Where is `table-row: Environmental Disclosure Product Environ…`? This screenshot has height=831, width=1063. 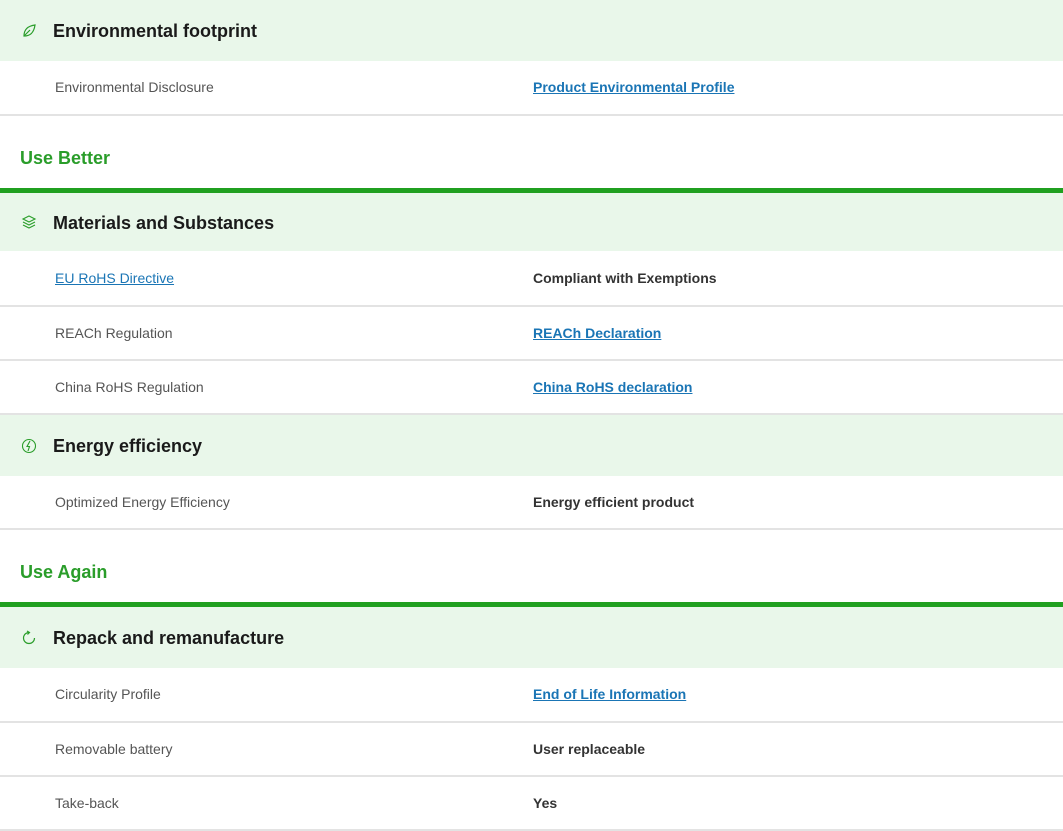
table-row: Environmental Disclosure Product Environ… is located at coordinates (531, 88).